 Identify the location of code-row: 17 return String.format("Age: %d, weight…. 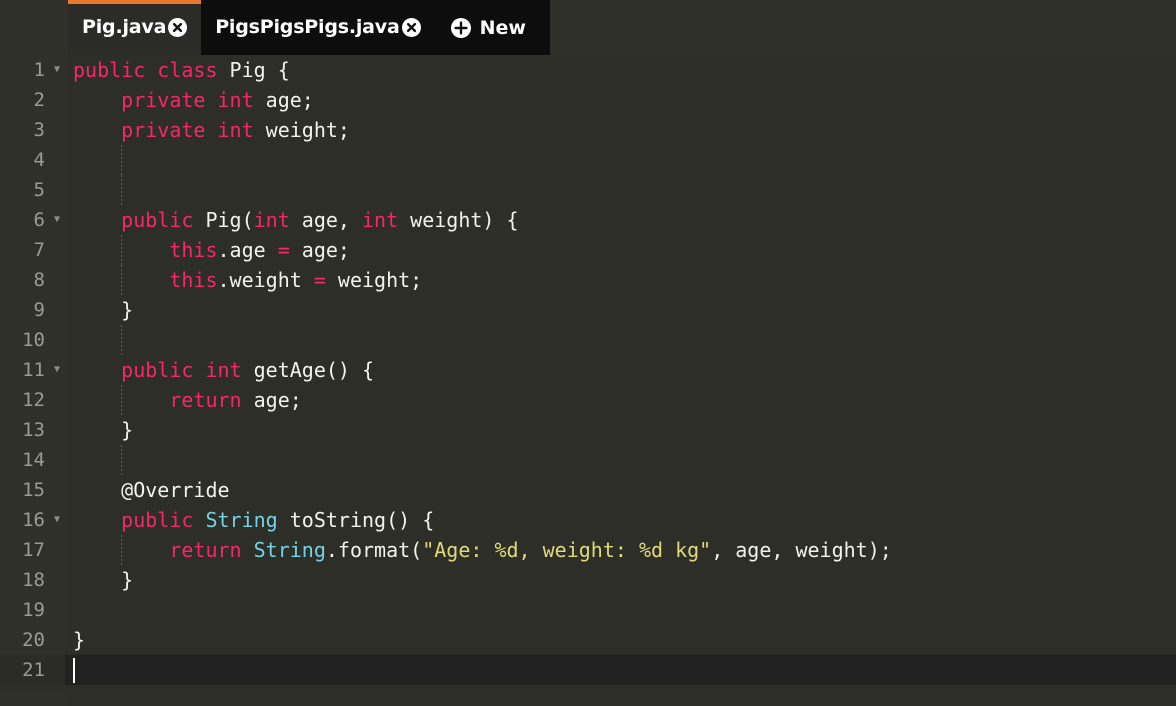
(588, 550).